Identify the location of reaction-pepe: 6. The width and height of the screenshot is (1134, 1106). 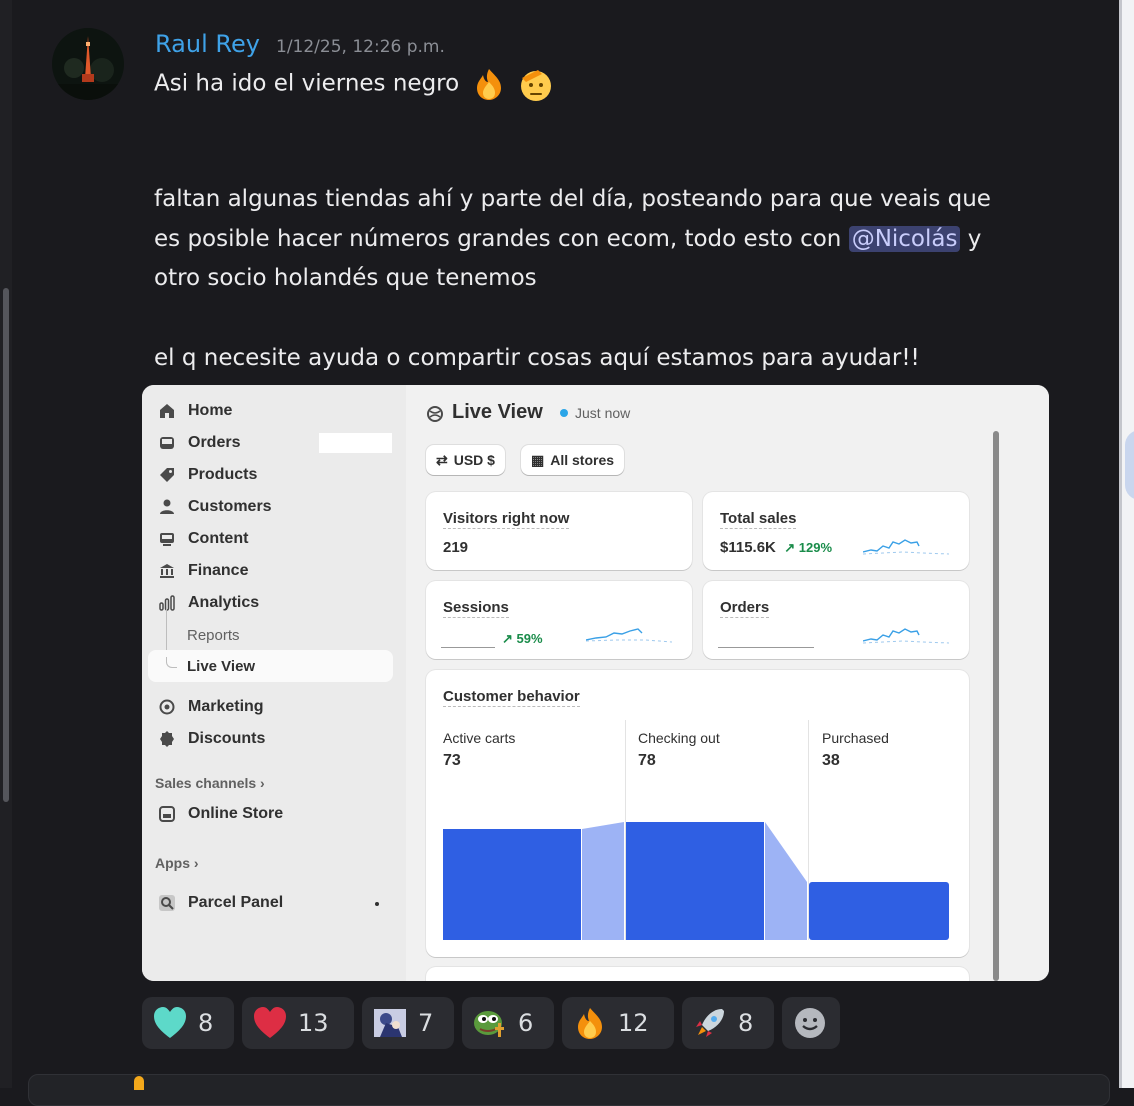
(508, 1023).